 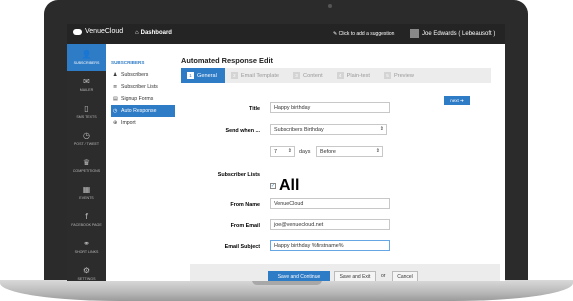 I want to click on facebook-icon: f, so click(x=86, y=216).